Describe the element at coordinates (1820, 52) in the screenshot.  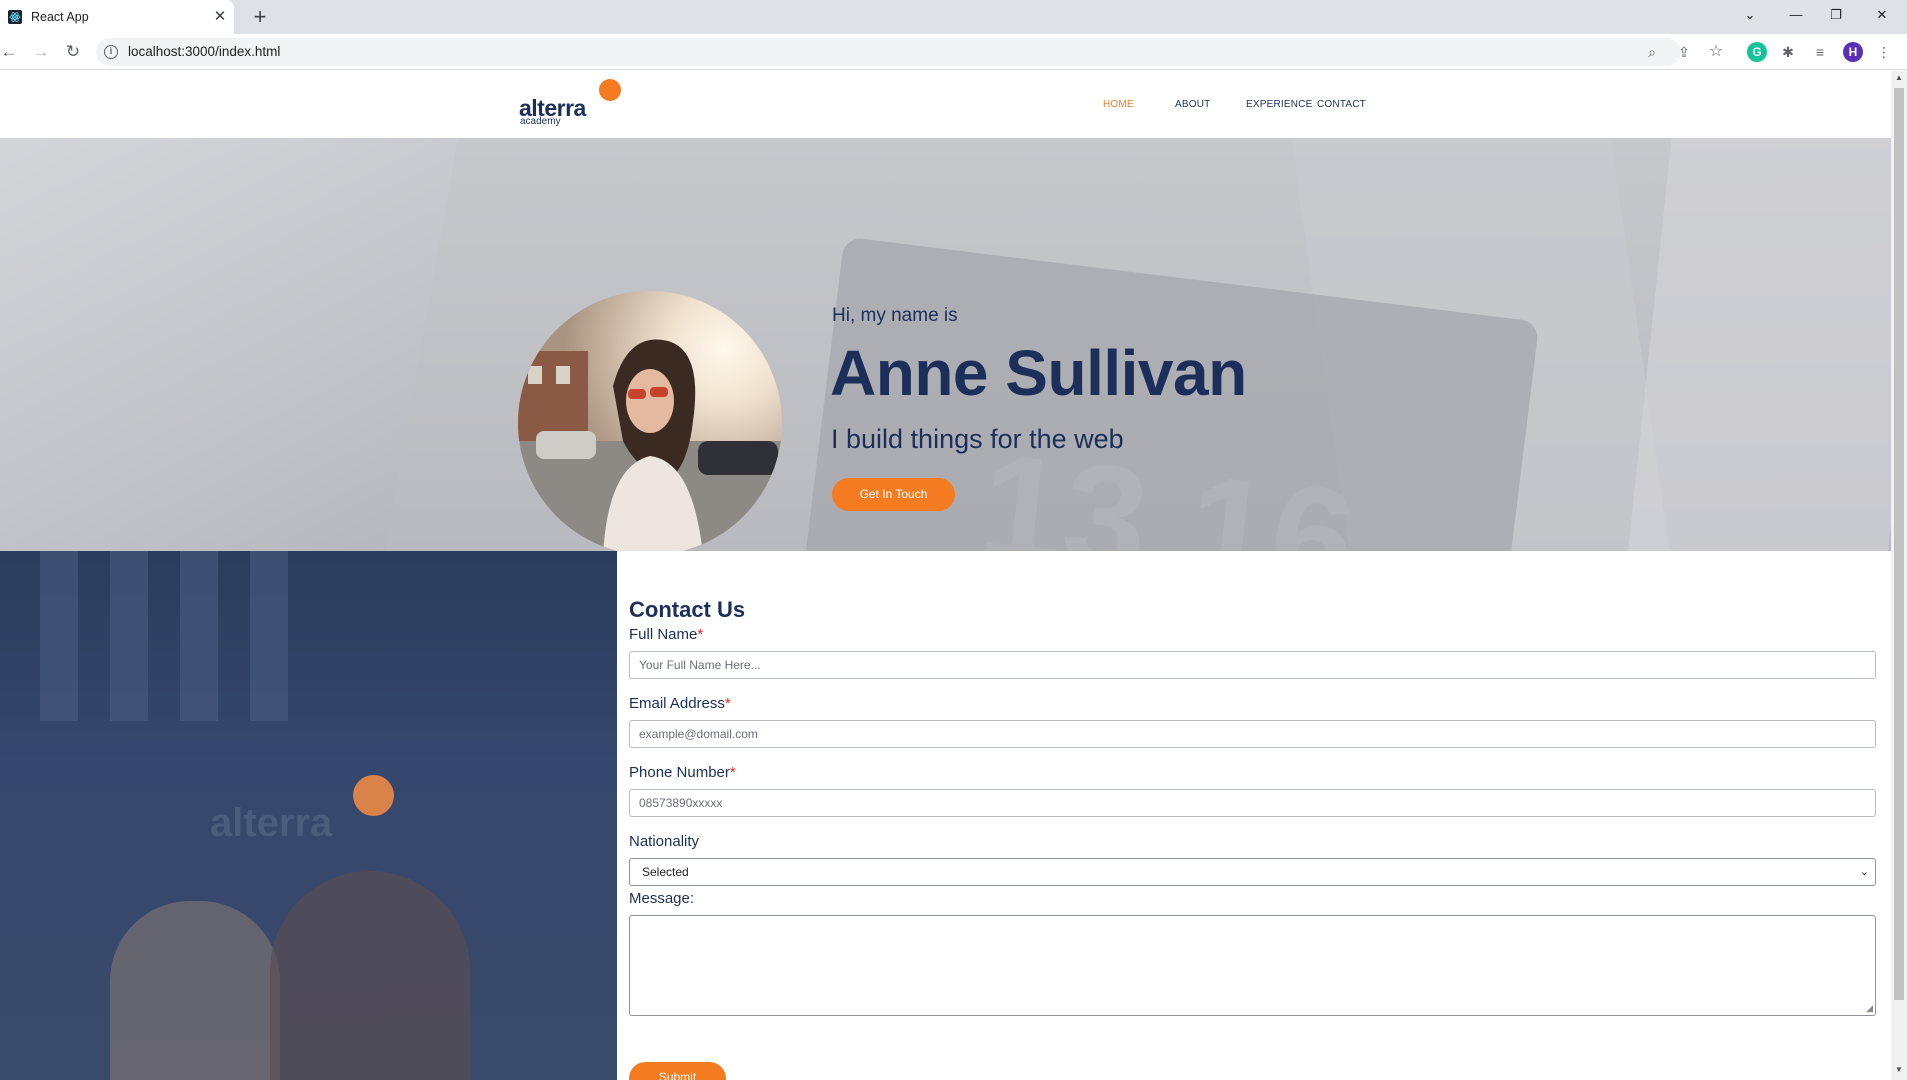
I see `reading-list-icon: ≡` at that location.